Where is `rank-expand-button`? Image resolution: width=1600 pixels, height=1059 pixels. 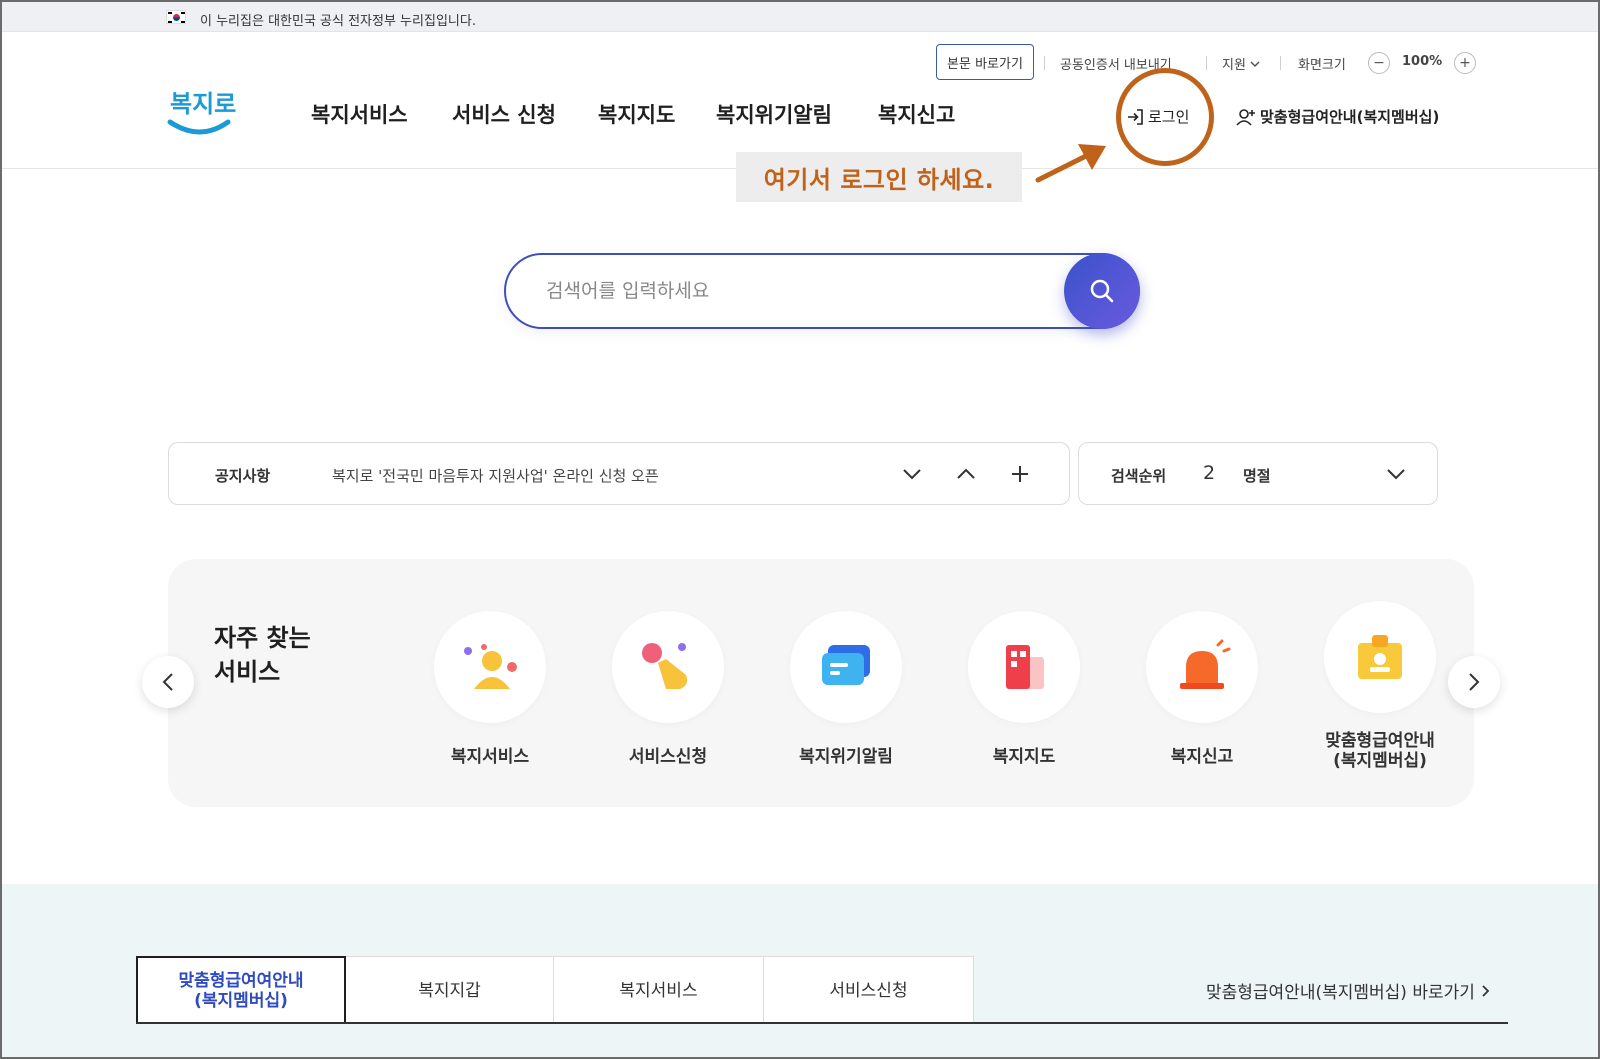 rank-expand-button is located at coordinates (1396, 474).